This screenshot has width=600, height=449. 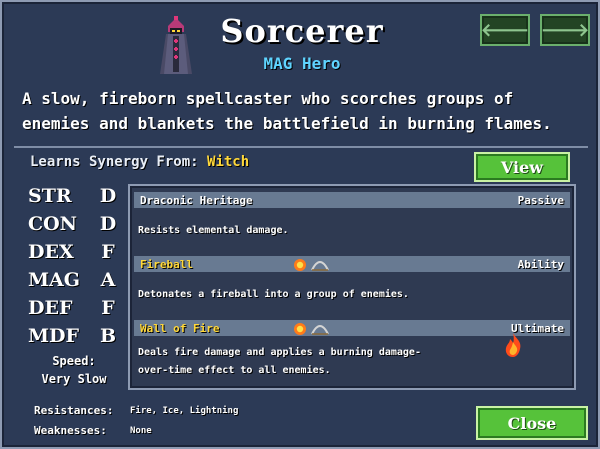 I want to click on resistances-label: Resistances:, so click(x=74, y=410).